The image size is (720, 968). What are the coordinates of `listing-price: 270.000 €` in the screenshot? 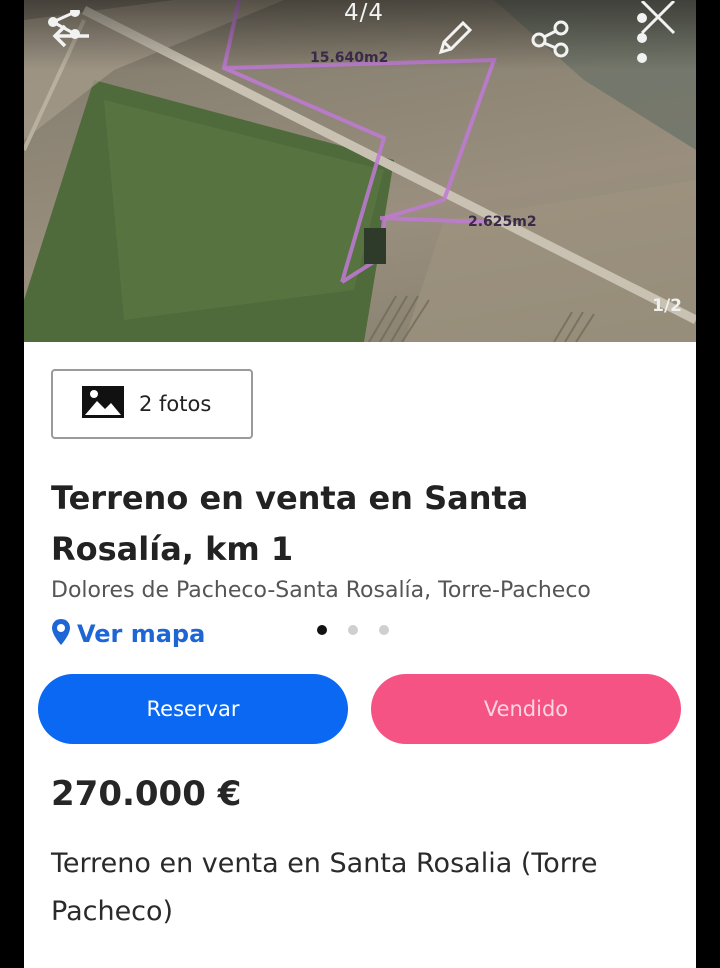 It's located at (146, 794).